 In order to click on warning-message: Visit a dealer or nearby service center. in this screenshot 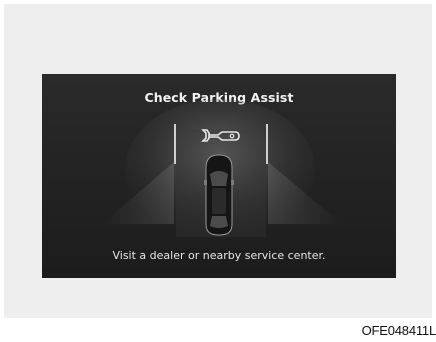, I will do `click(219, 255)`.